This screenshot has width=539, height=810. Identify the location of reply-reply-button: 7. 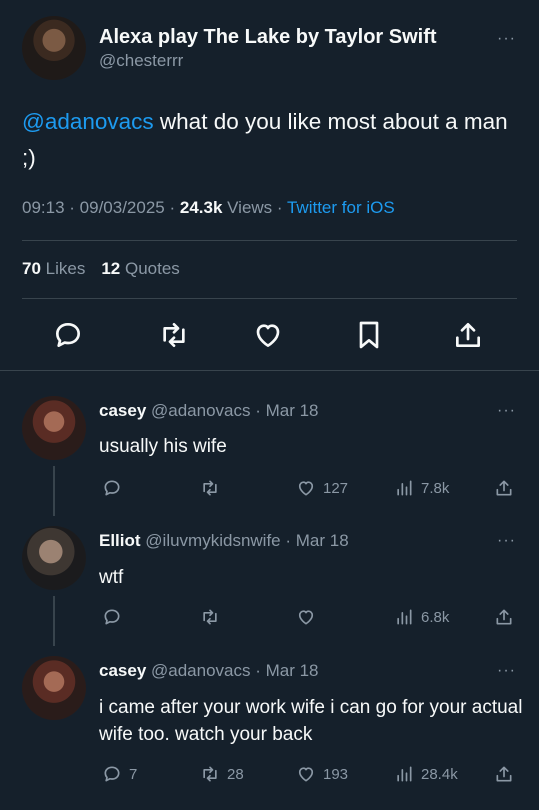
(119, 774).